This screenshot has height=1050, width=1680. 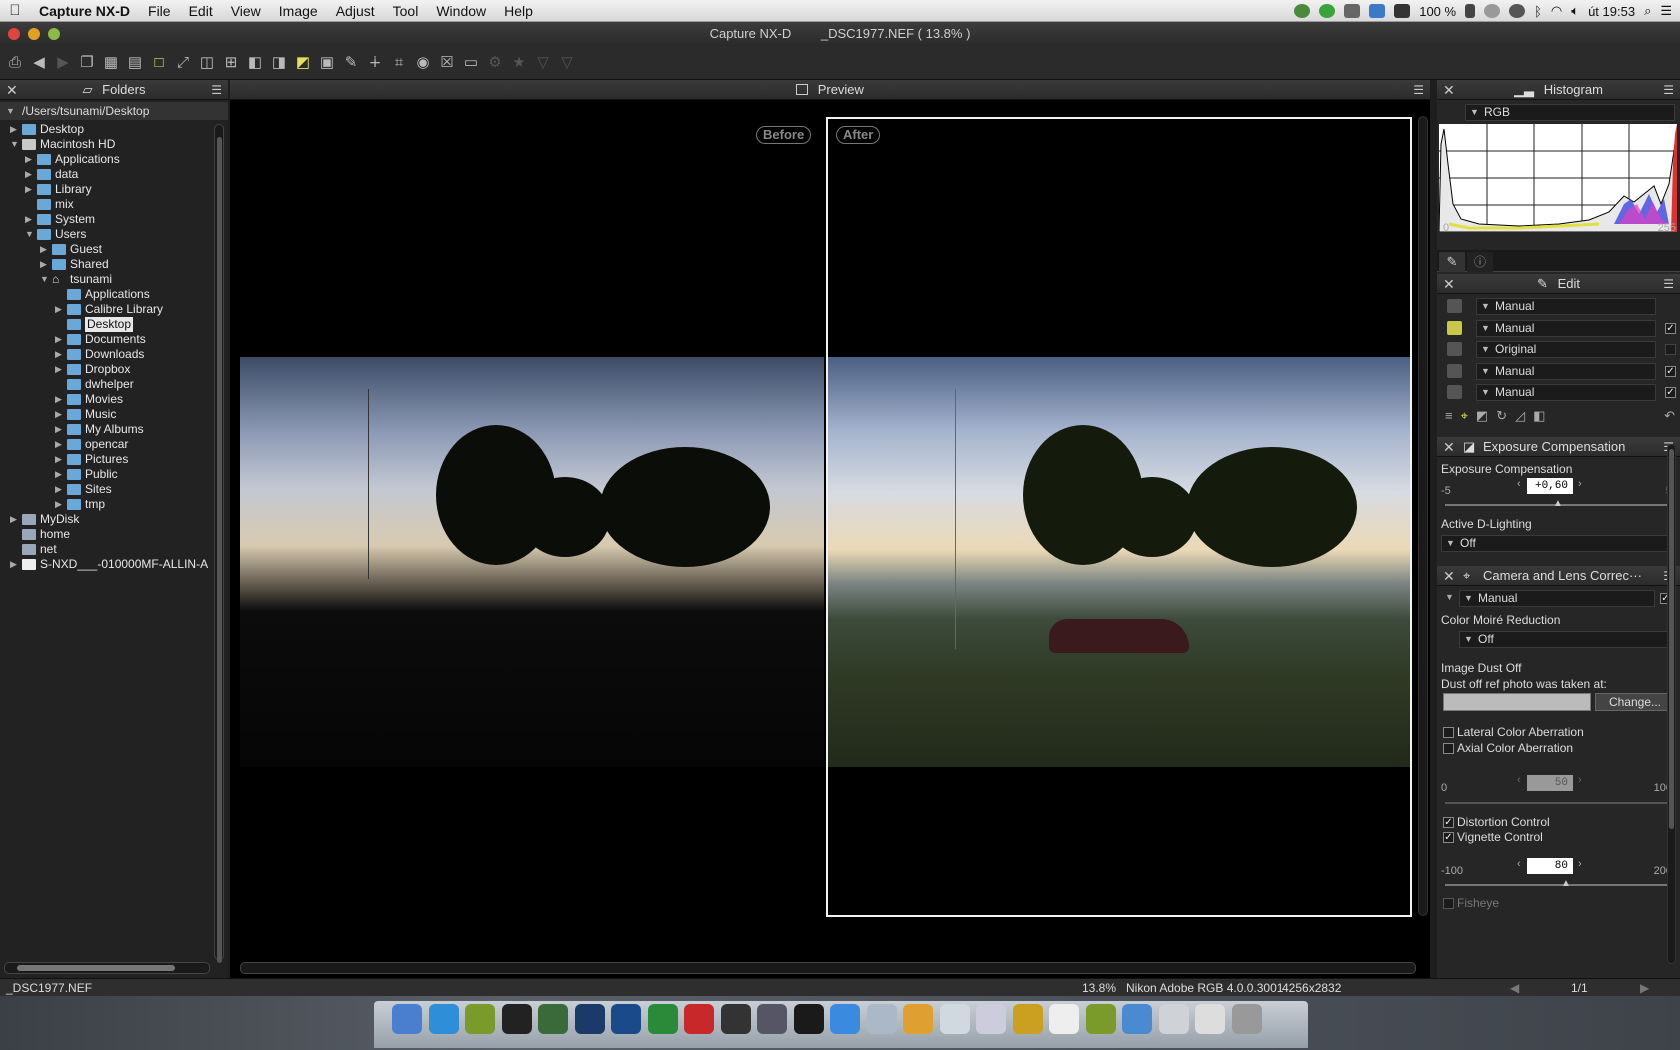 I want to click on dock-printer-icon, so click(x=735, y=1019).